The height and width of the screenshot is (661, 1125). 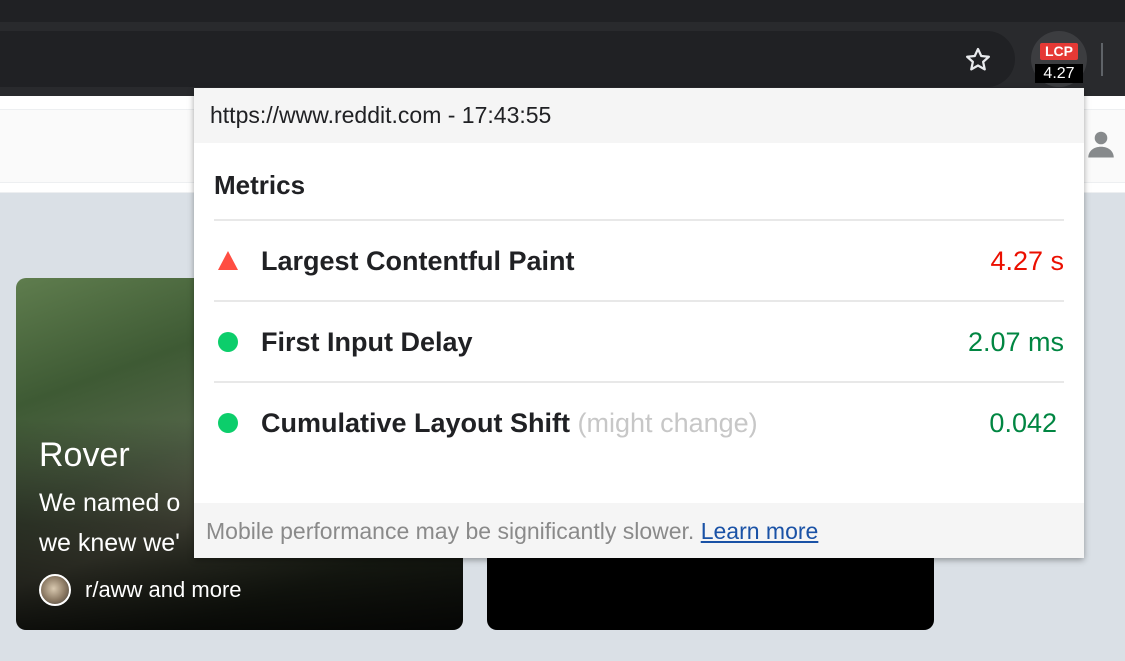 I want to click on metric-label: Cumulative Layout Shift, so click(x=416, y=423).